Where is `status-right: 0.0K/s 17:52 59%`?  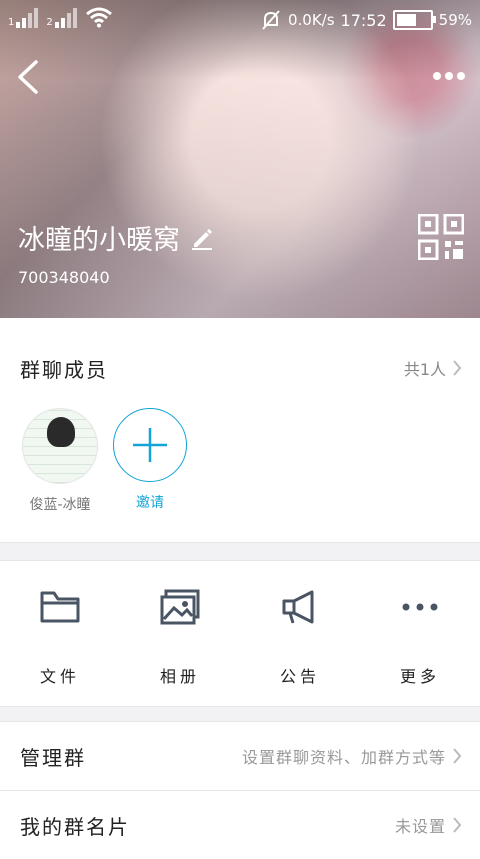 status-right: 0.0K/s 17:52 59% is located at coordinates (366, 20).